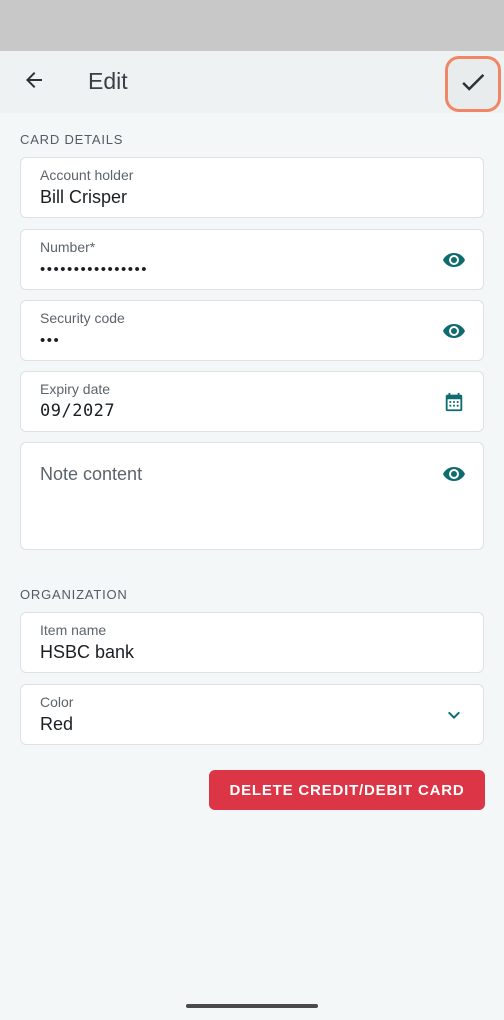 This screenshot has width=504, height=1020. I want to click on chevron-down-icon, so click(454, 715).